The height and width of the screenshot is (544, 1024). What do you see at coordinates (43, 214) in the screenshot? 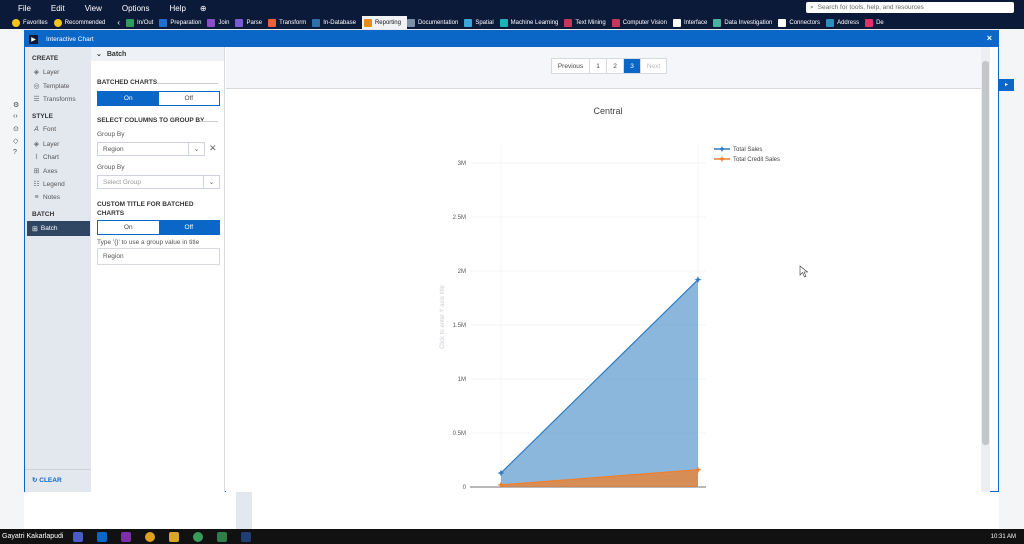
I see `nav-batch-heading: BATCH` at bounding box center [43, 214].